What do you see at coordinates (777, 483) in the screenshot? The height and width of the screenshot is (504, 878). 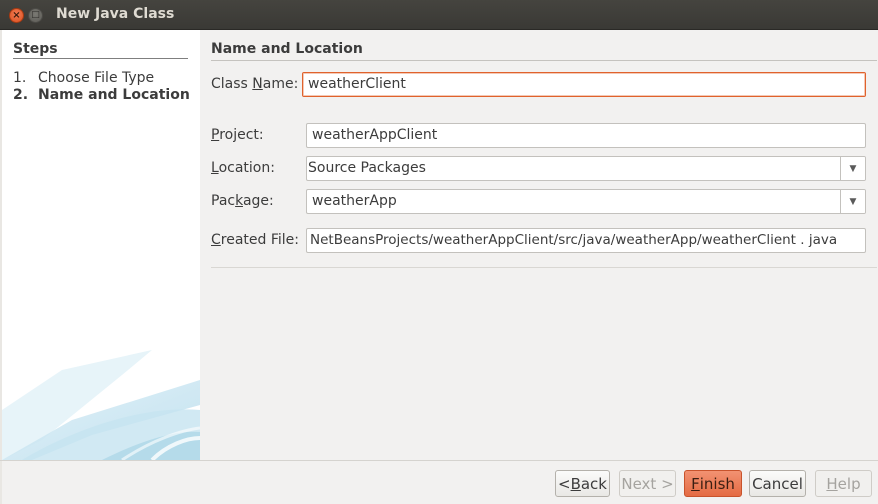 I see `cancel-button: Cancel` at bounding box center [777, 483].